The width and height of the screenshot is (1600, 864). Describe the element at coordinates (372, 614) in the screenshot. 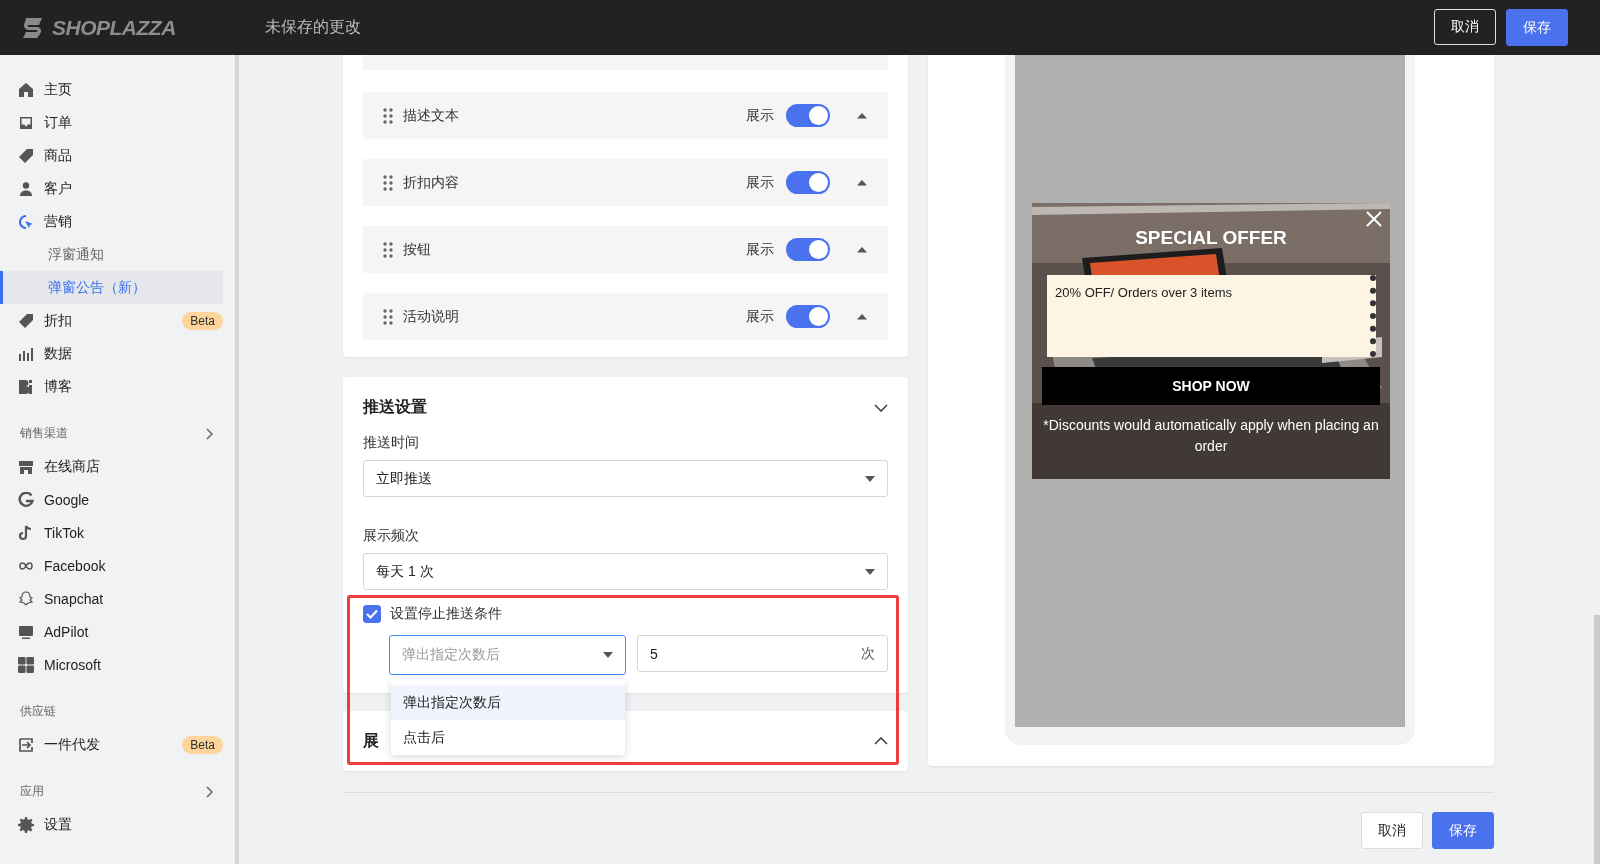

I see `checkbox` at that location.